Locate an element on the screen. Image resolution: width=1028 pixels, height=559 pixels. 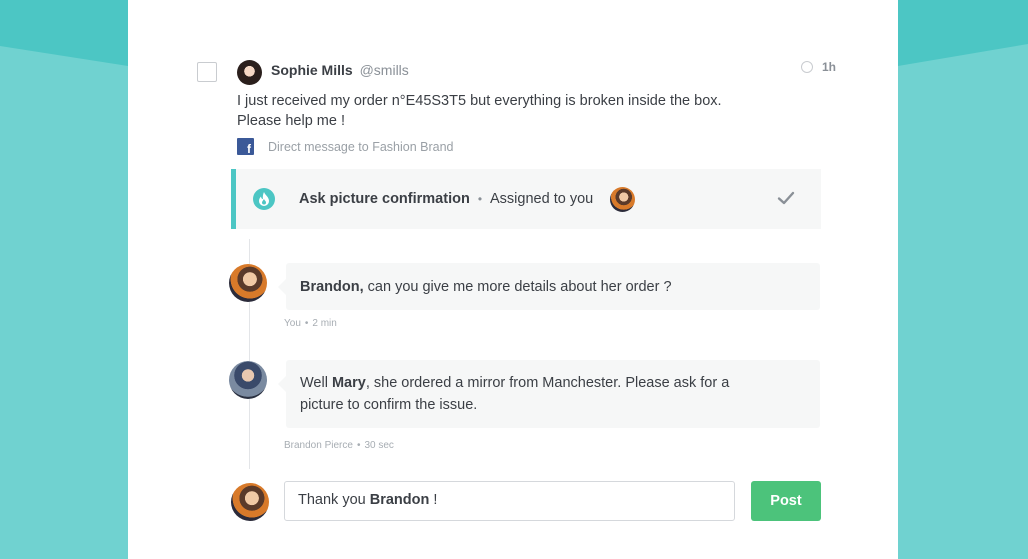
assignee-avatar is located at coordinates (623, 199).